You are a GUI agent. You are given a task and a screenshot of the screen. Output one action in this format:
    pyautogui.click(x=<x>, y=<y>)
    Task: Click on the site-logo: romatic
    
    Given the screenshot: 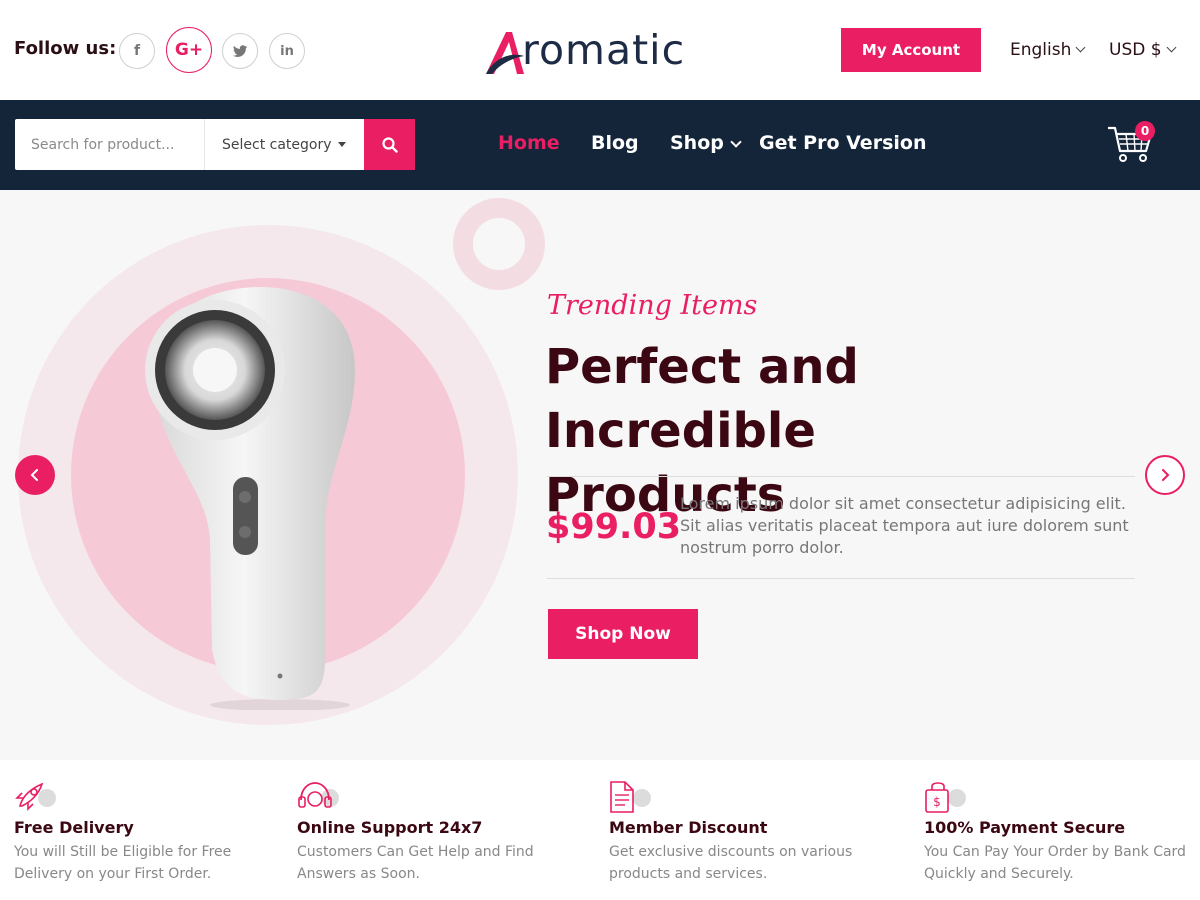 What is the action you would take?
    pyautogui.click(x=599, y=50)
    